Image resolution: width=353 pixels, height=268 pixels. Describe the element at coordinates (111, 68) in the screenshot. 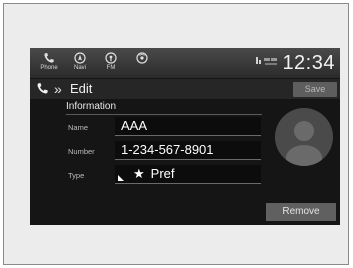

I see `fm-app-label: FM` at that location.